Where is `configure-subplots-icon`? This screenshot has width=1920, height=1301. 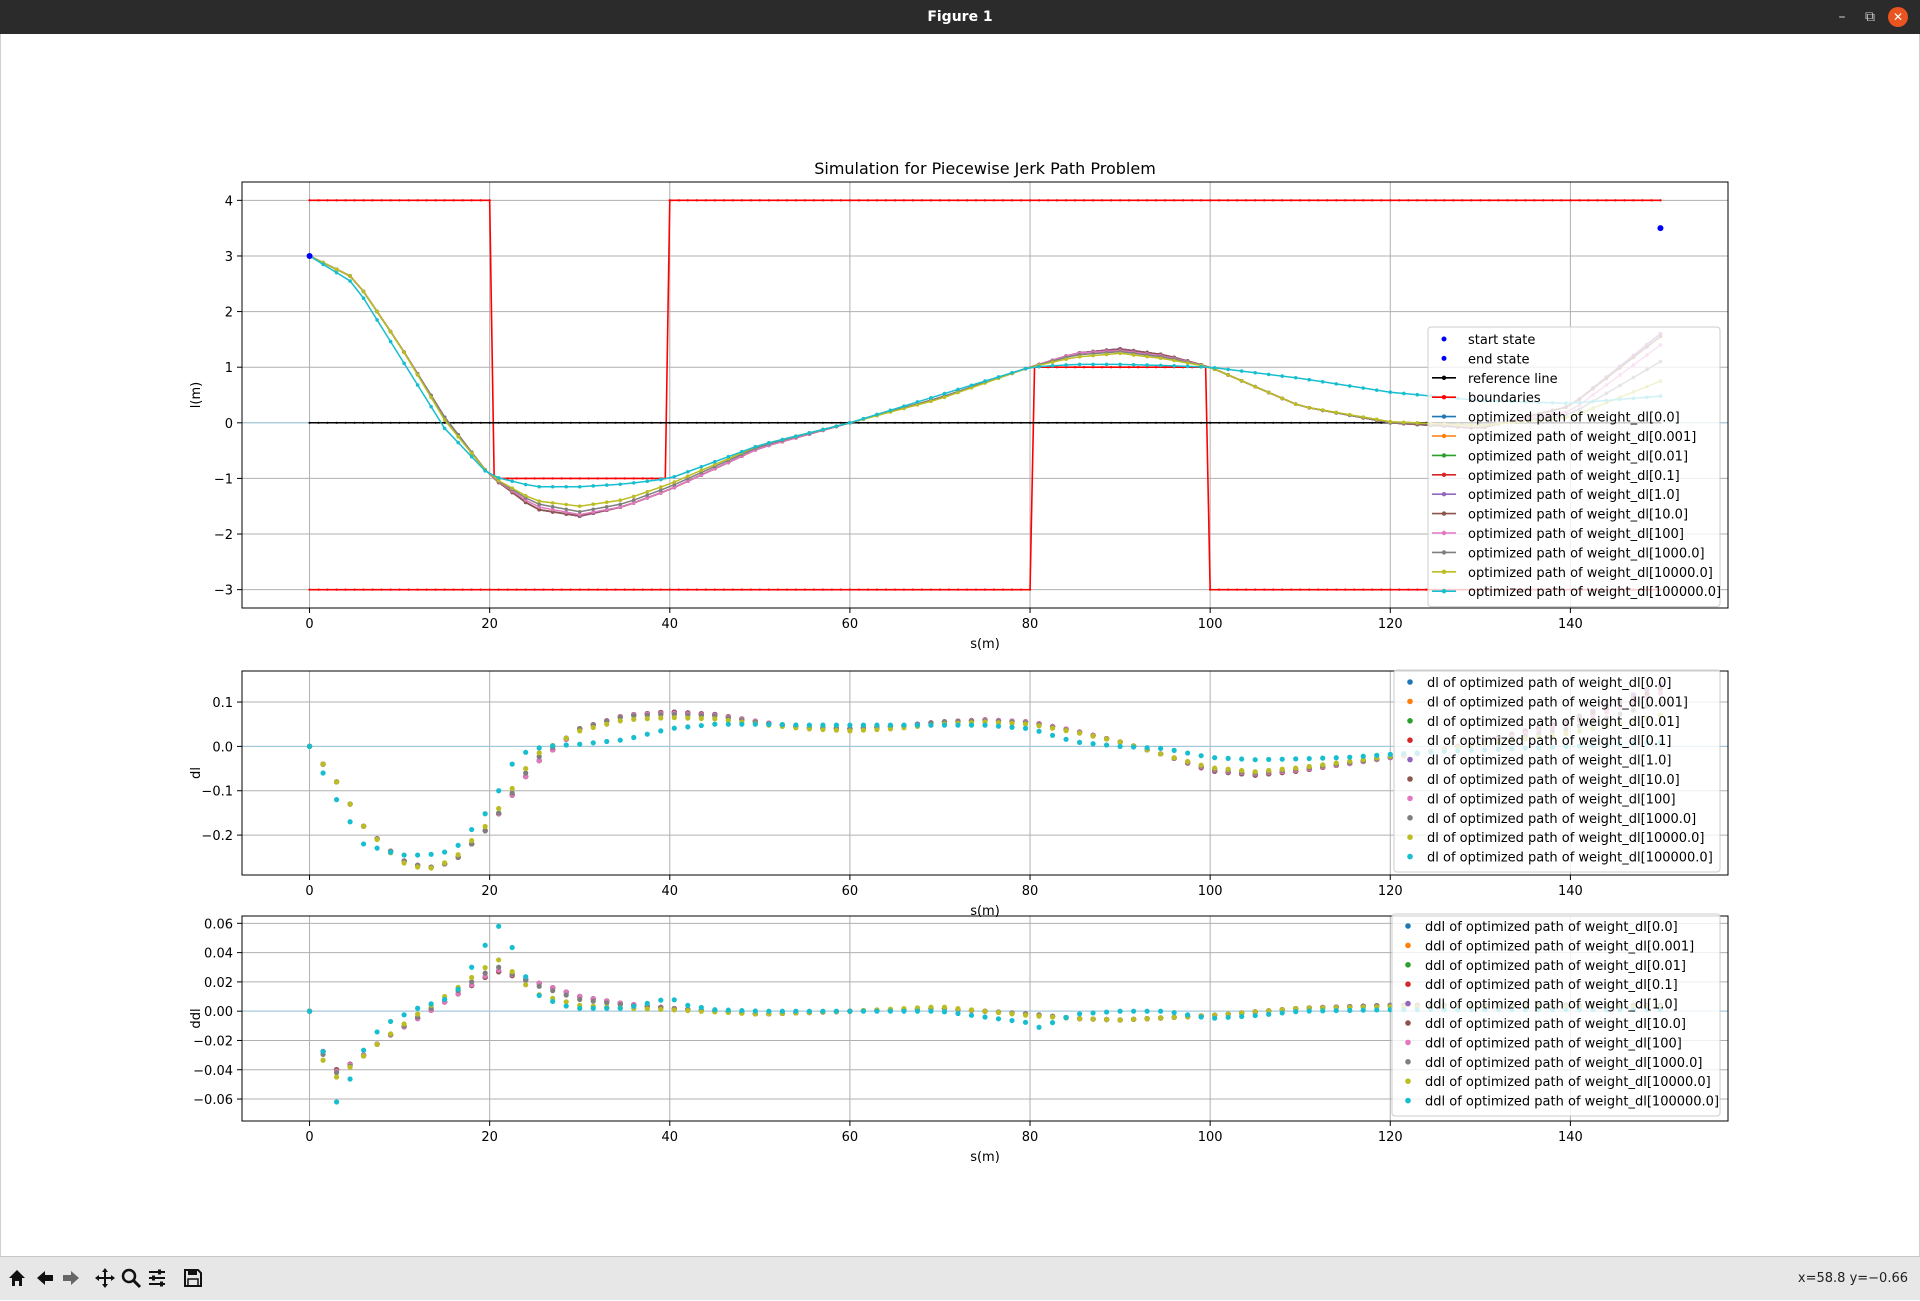
configure-subplots-icon is located at coordinates (157, 1278).